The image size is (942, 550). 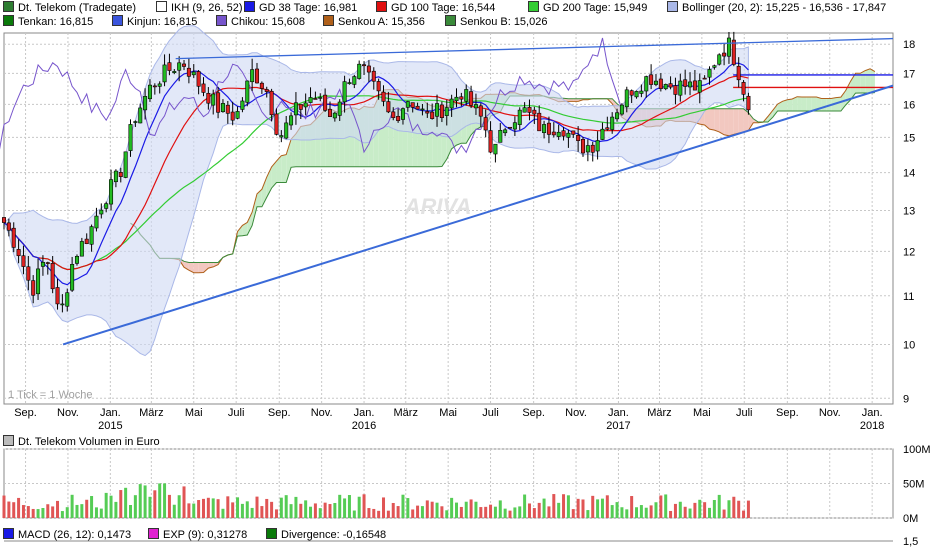 What do you see at coordinates (913, 485) in the screenshot?
I see `volume-tick-label: 50M` at bounding box center [913, 485].